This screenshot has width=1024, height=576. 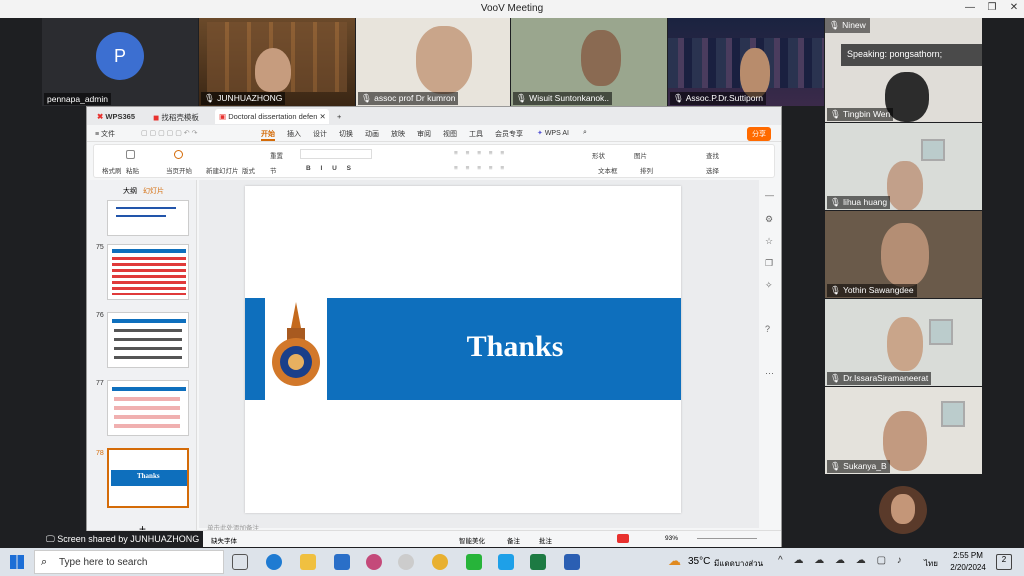 I want to click on participant-tile-yothin: 🎙 Yothin Sawangdee, so click(x=903, y=254).